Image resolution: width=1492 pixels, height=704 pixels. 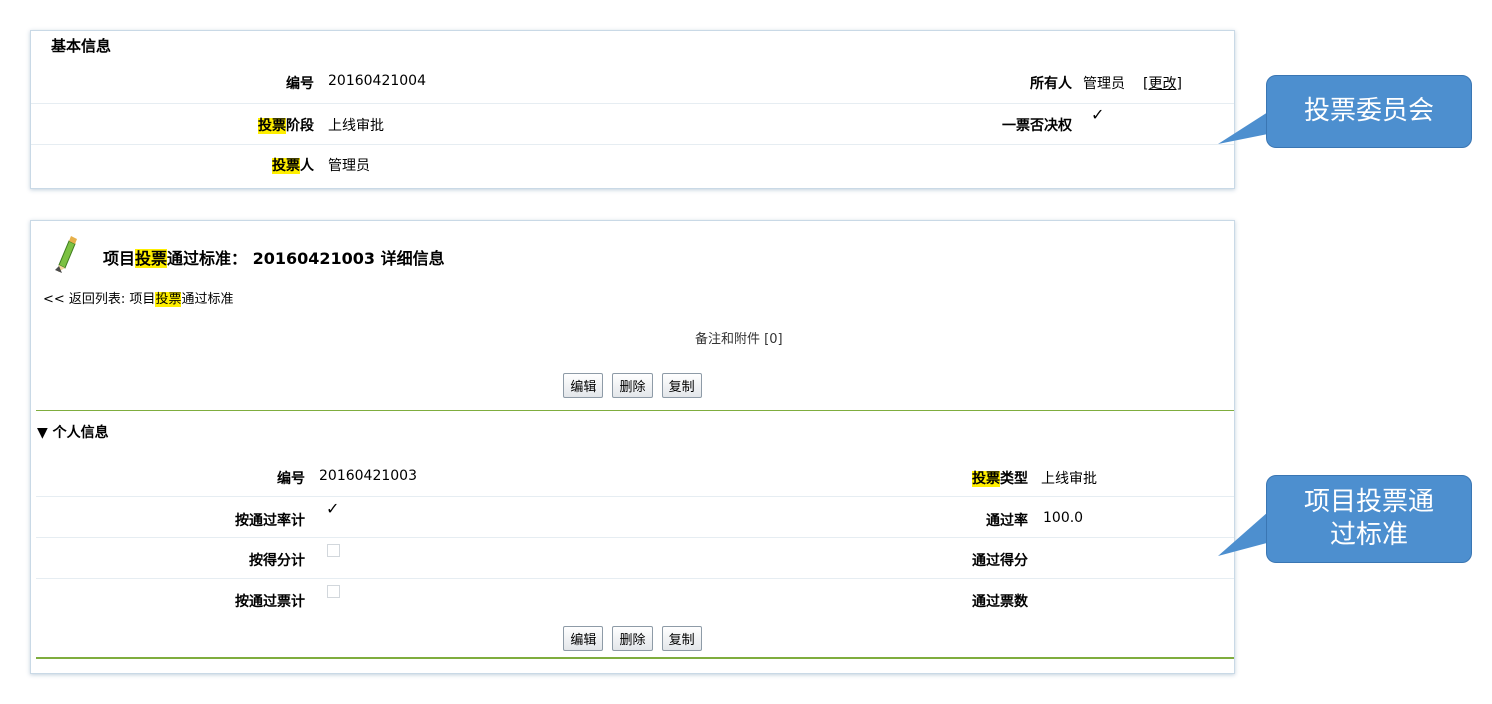 I want to click on section-divider, so click(x=635, y=410).